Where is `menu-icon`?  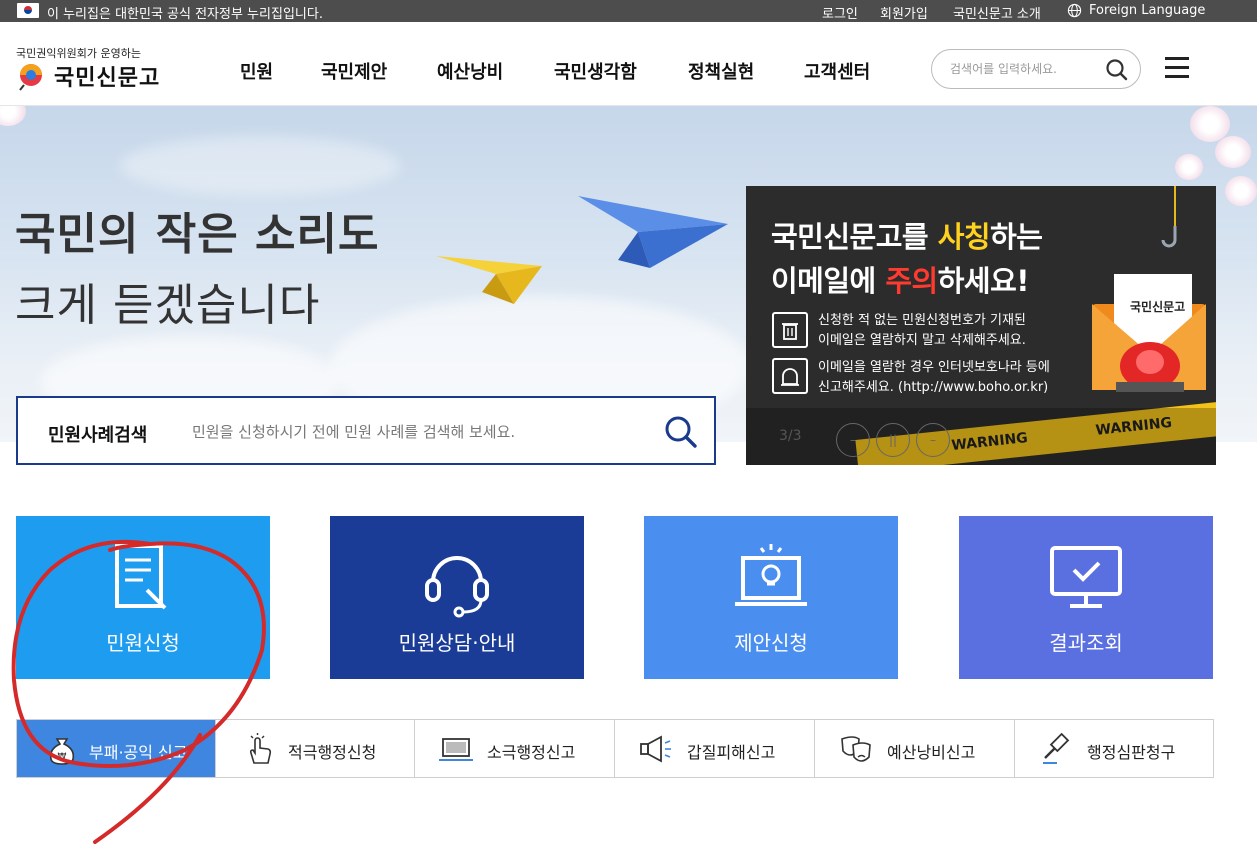 menu-icon is located at coordinates (1177, 68).